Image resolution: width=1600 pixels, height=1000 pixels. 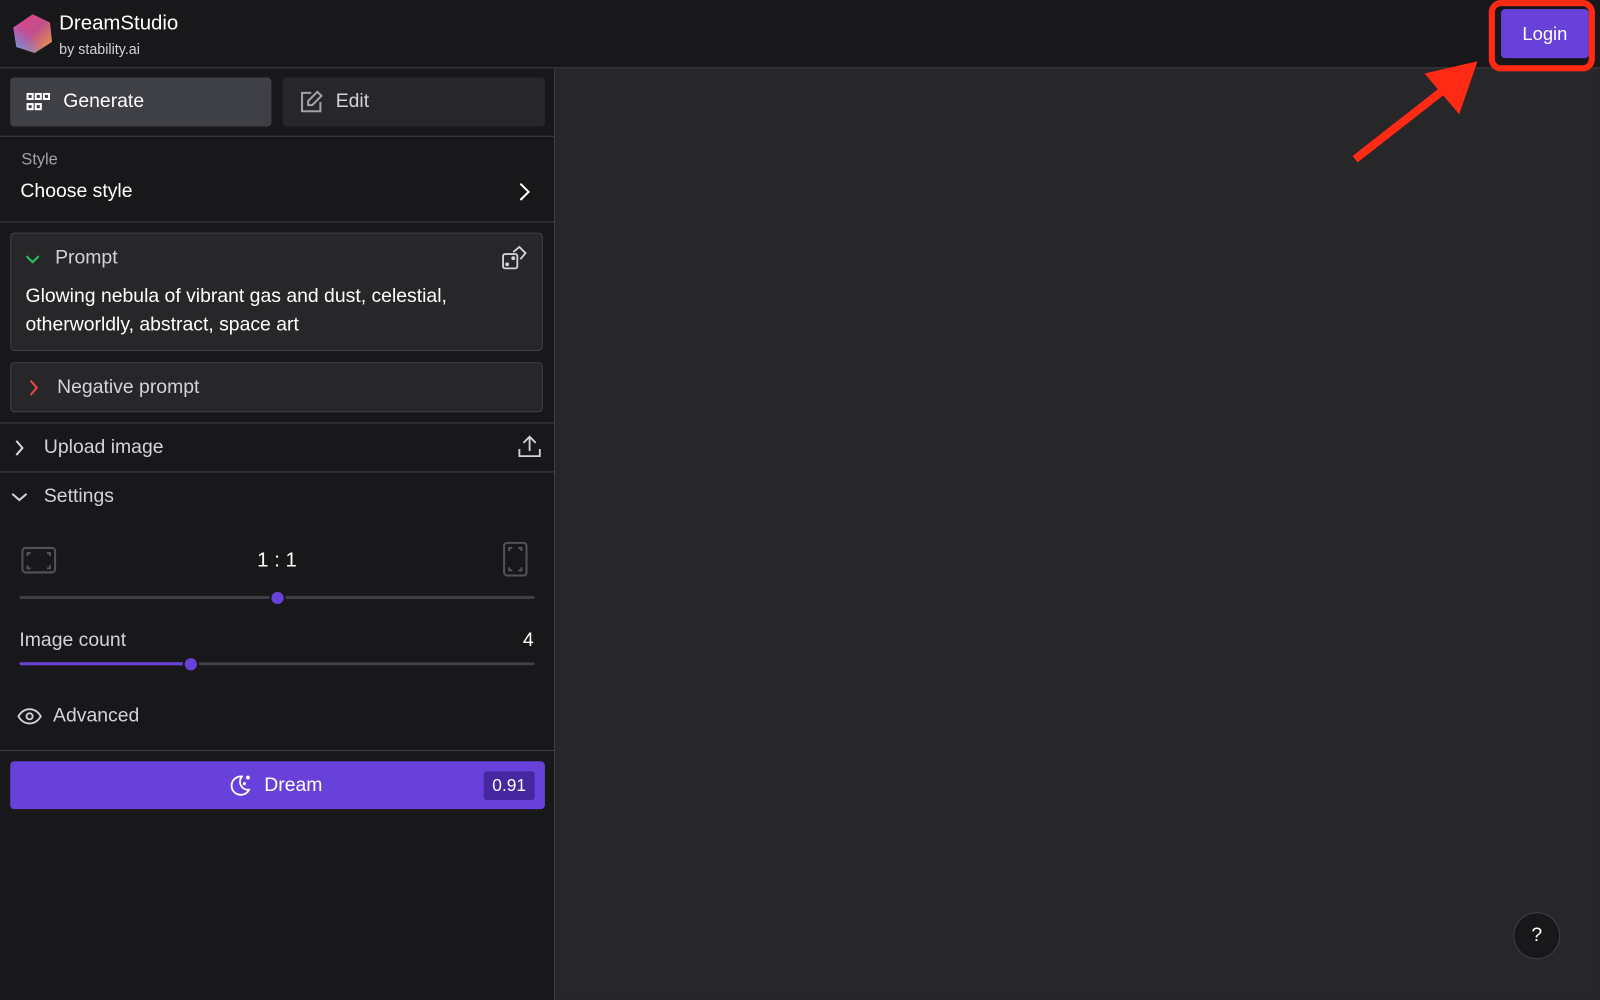 What do you see at coordinates (99, 49) in the screenshot?
I see `app-subtitle: by stability.ai` at bounding box center [99, 49].